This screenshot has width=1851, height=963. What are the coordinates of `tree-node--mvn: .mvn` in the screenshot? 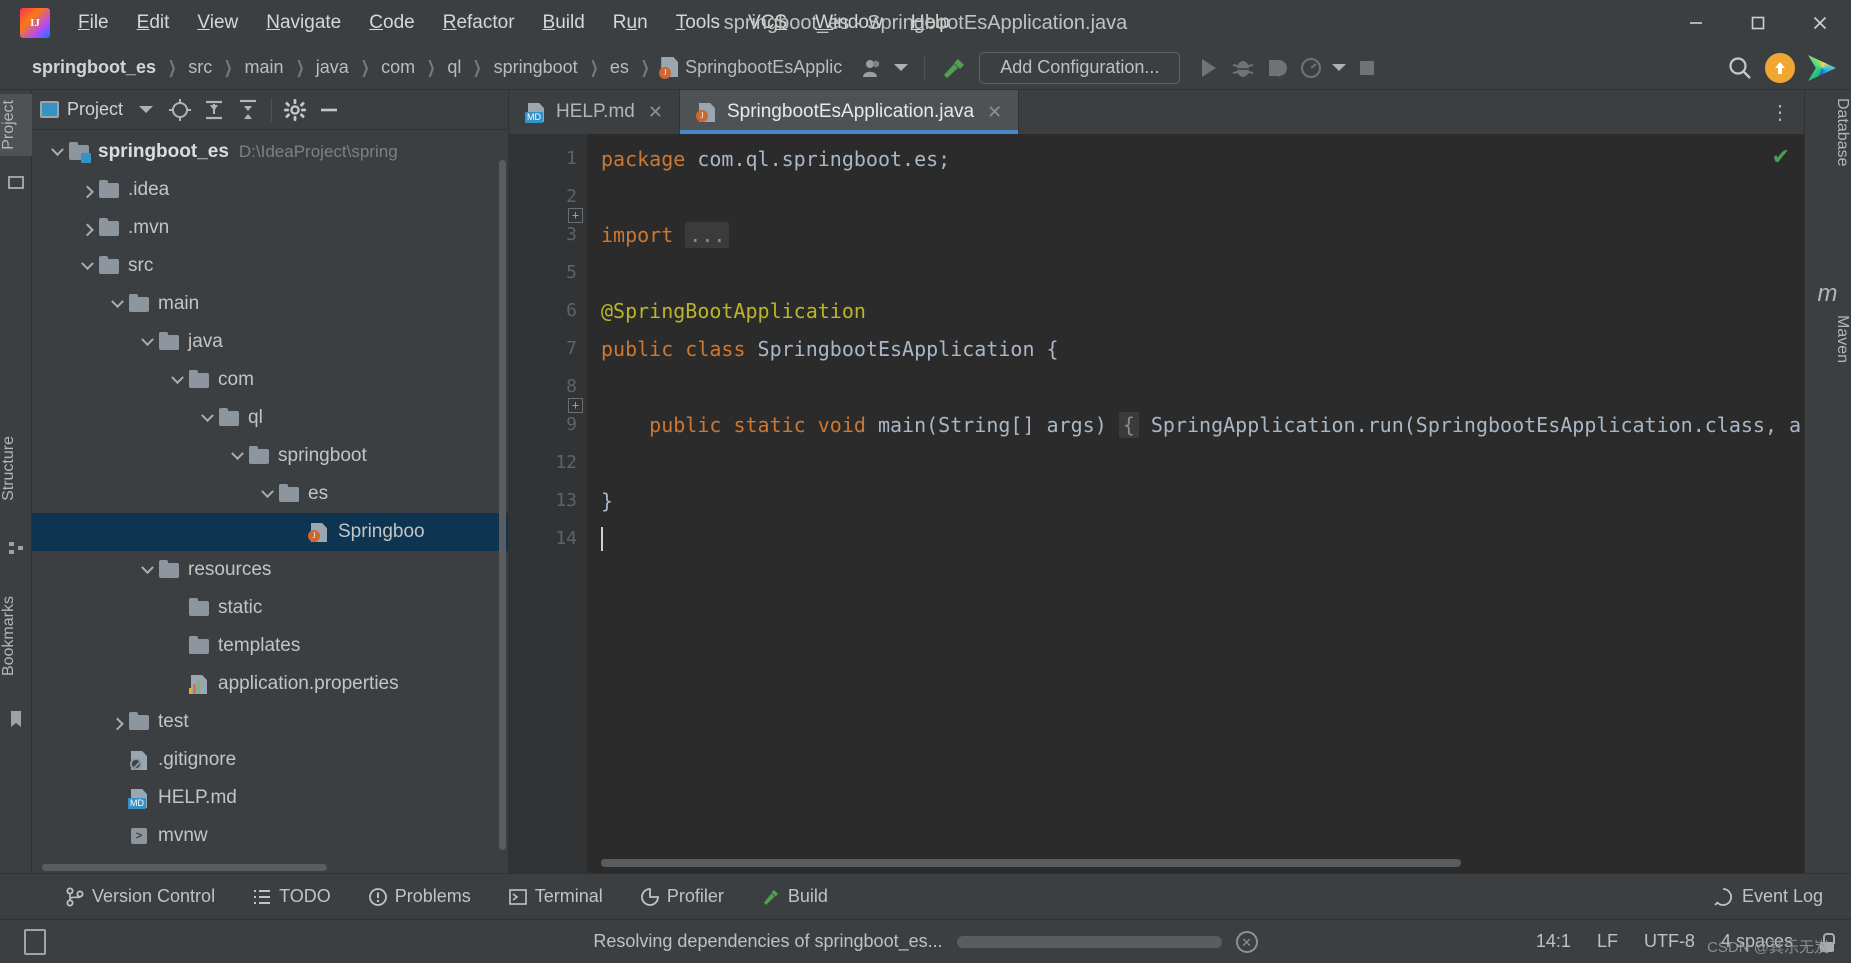 It's located at (270, 228).